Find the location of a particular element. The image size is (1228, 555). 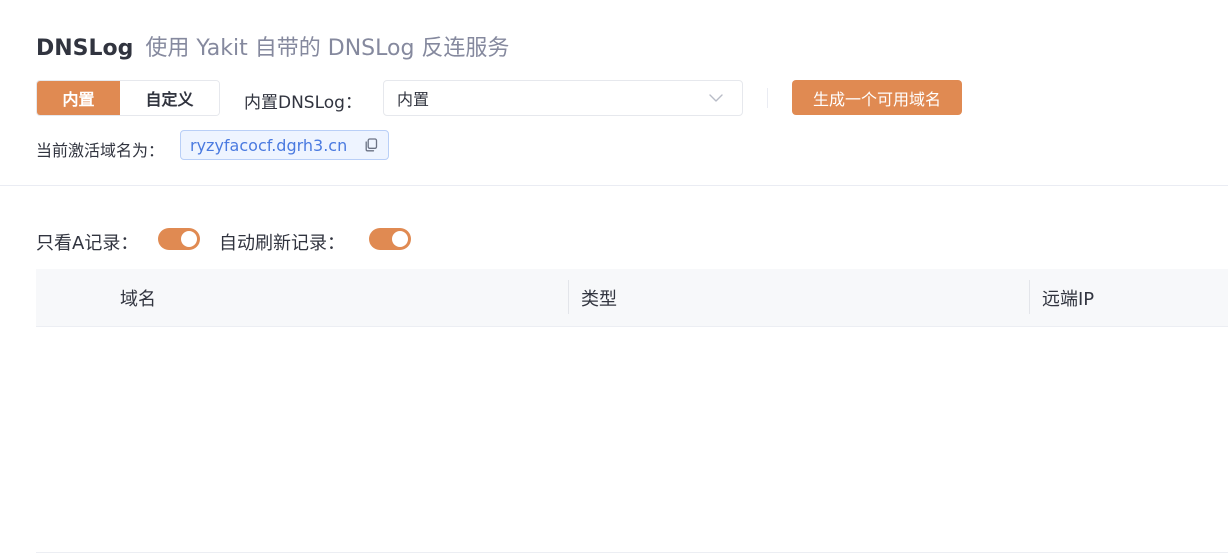

column-header-type: 类型 is located at coordinates (599, 298).